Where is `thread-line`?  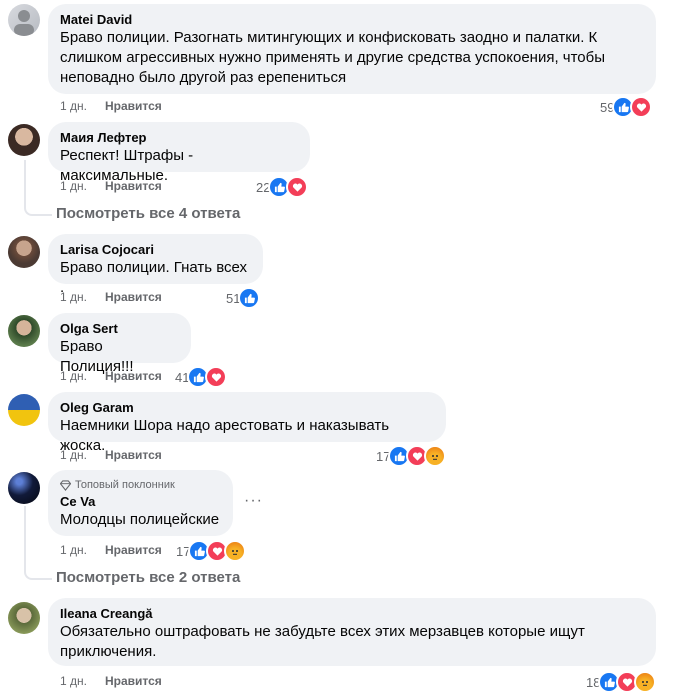
thread-line is located at coordinates (25, 537).